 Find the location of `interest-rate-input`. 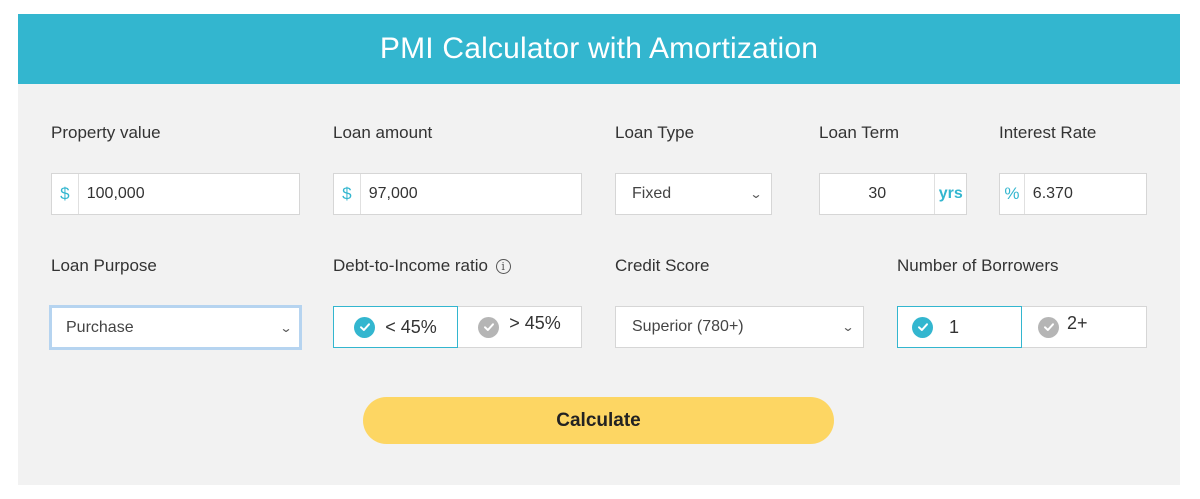

interest-rate-input is located at coordinates (1085, 194).